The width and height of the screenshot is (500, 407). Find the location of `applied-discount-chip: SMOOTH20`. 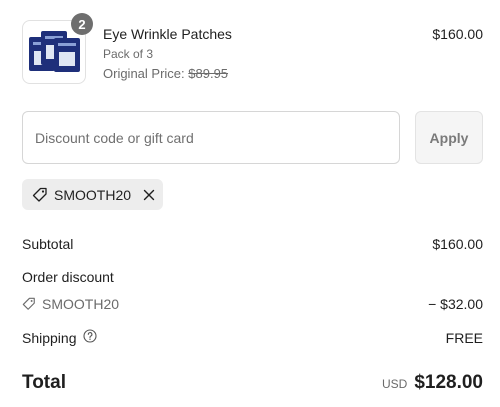

applied-discount-chip: SMOOTH20 is located at coordinates (92, 194).